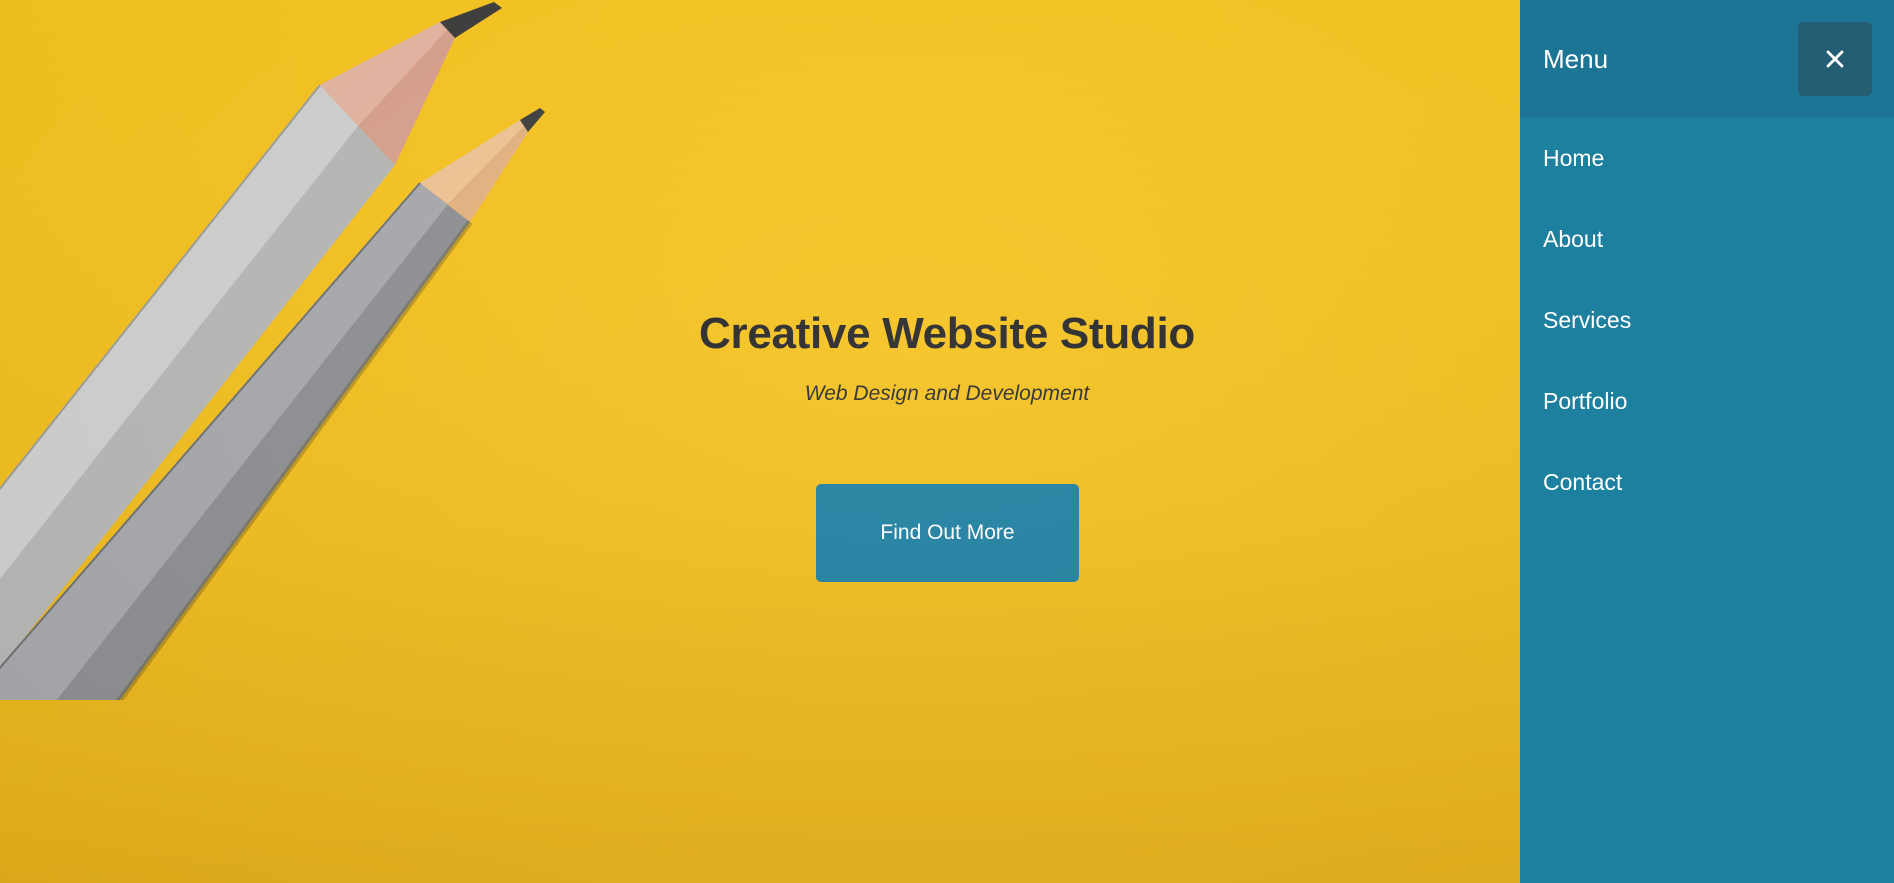 This screenshot has width=1894, height=883. I want to click on sidebar-item-home: Home, so click(1707, 158).